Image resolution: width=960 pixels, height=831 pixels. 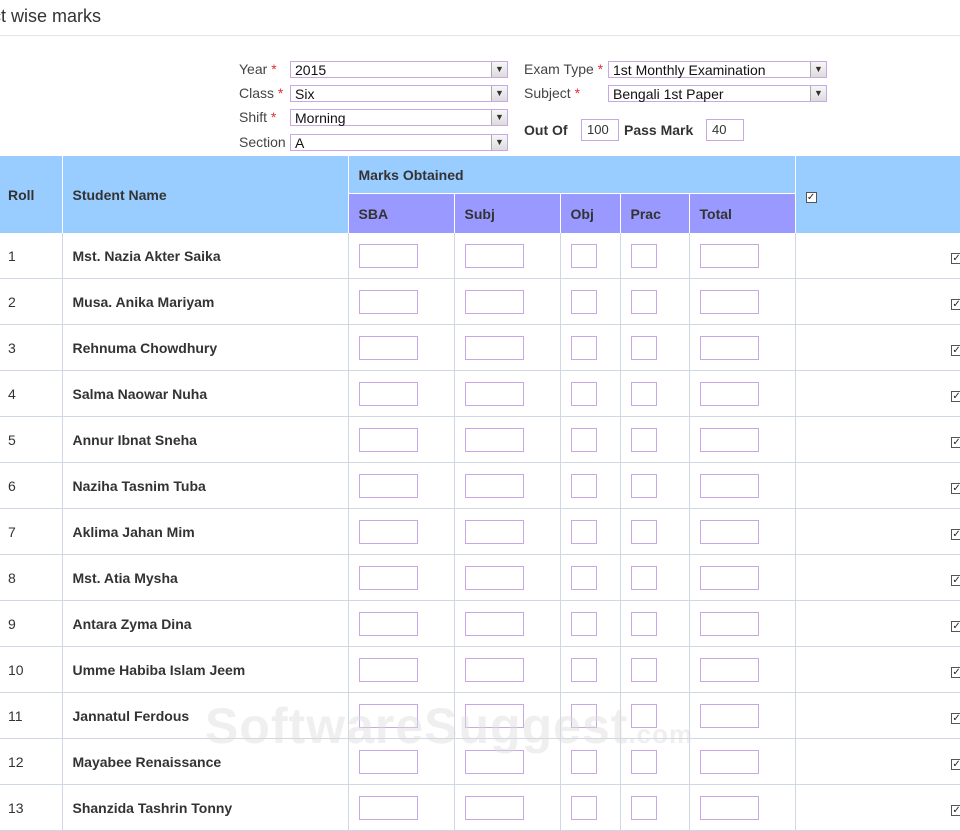 I want to click on student-name-cell: Annur Ibnat Sneha, so click(x=204, y=439).